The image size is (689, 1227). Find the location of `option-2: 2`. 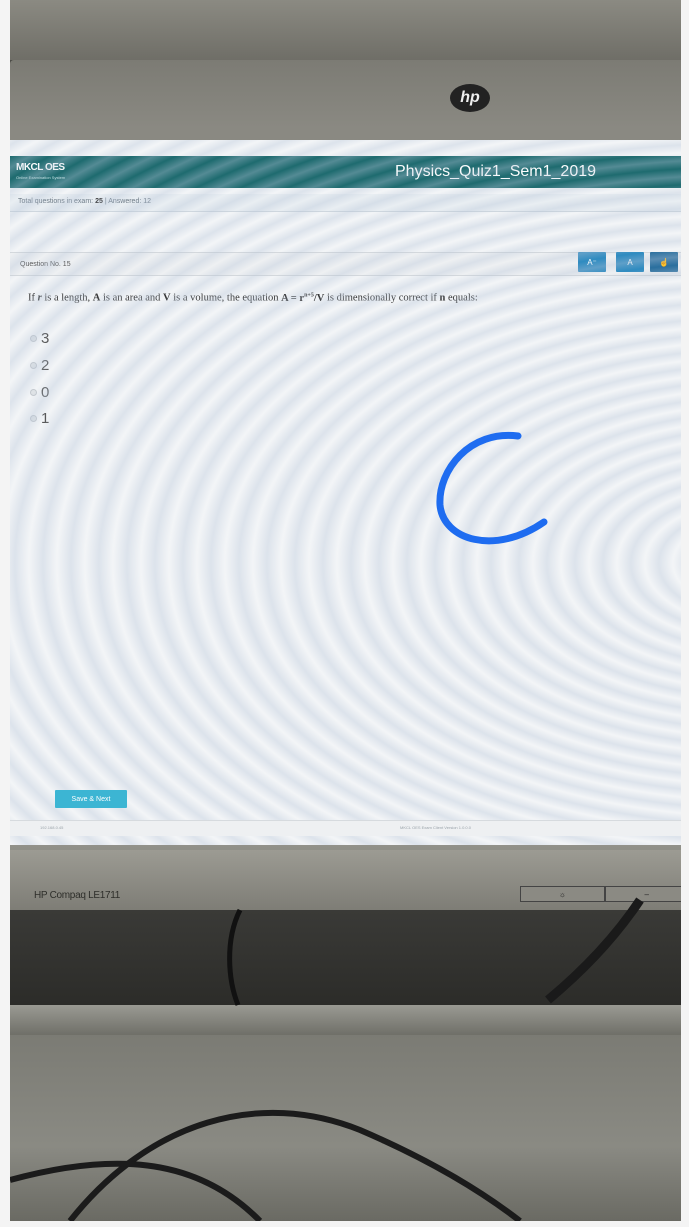

option-2: 2 is located at coordinates (39, 365).